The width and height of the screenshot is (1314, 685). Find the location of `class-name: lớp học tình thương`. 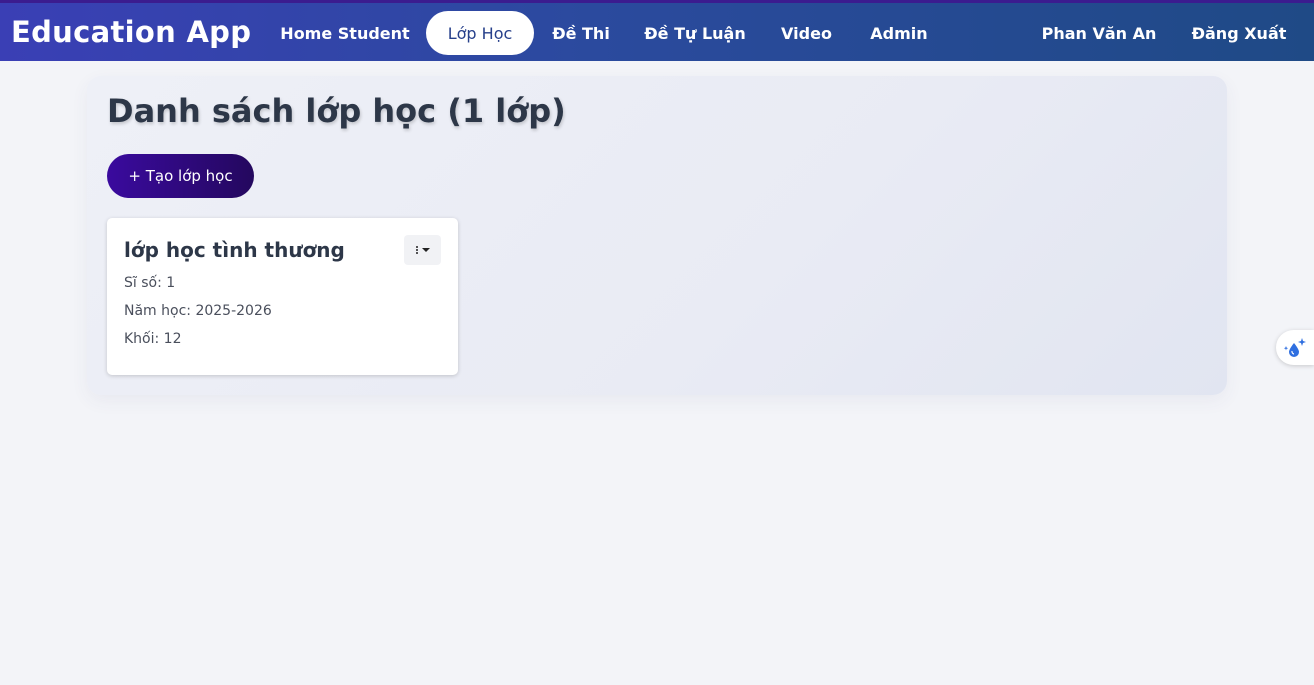

class-name: lớp học tình thương is located at coordinates (234, 250).